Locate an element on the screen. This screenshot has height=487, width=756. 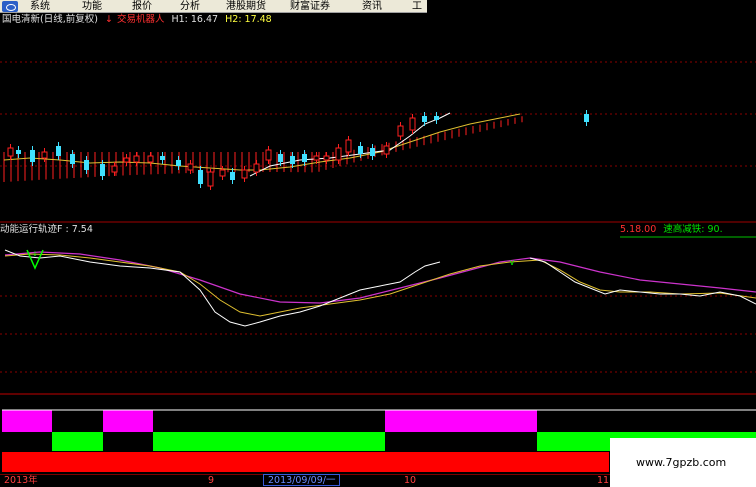
signal-bar-red is located at coordinates (305, 462).